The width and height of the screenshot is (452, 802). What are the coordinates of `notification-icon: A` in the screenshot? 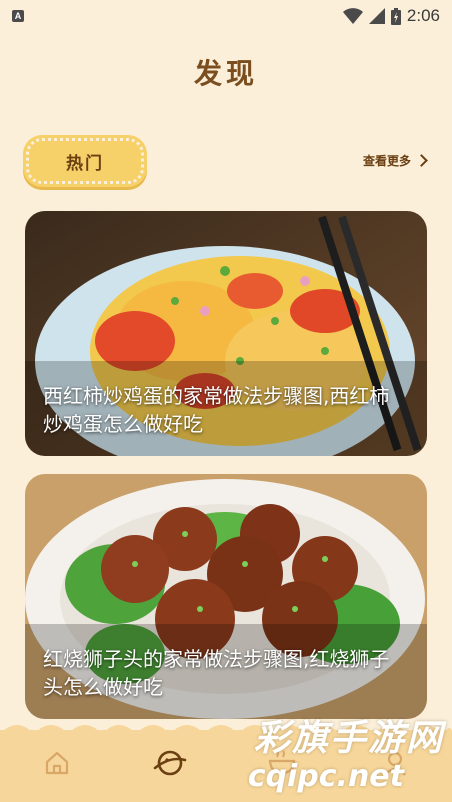 It's located at (18, 16).